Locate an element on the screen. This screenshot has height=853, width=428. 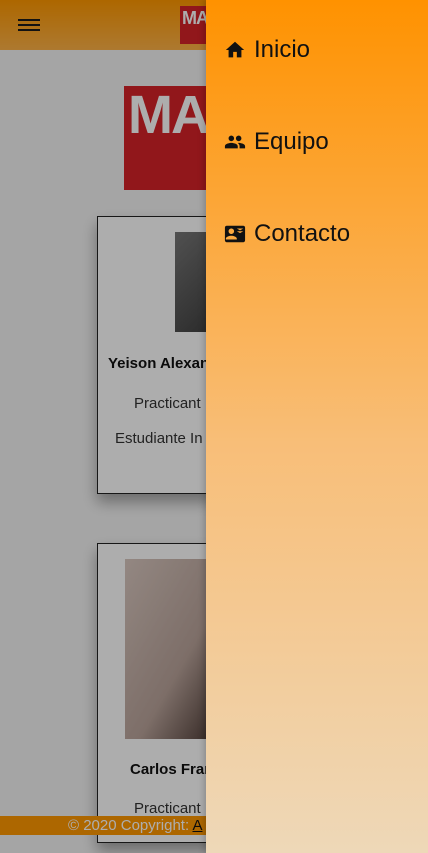
contact-card-icon is located at coordinates (235, 234).